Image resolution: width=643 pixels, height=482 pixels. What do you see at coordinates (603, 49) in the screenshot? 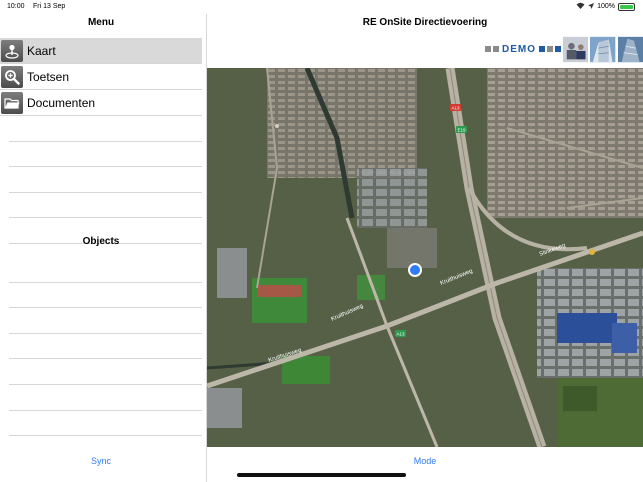
I see `banner-photo-building` at bounding box center [603, 49].